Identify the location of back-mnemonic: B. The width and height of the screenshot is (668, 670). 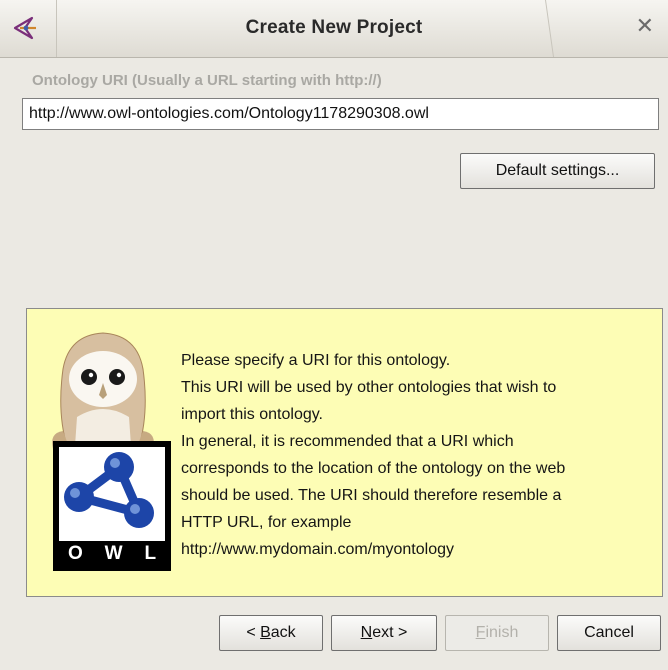
(265, 632).